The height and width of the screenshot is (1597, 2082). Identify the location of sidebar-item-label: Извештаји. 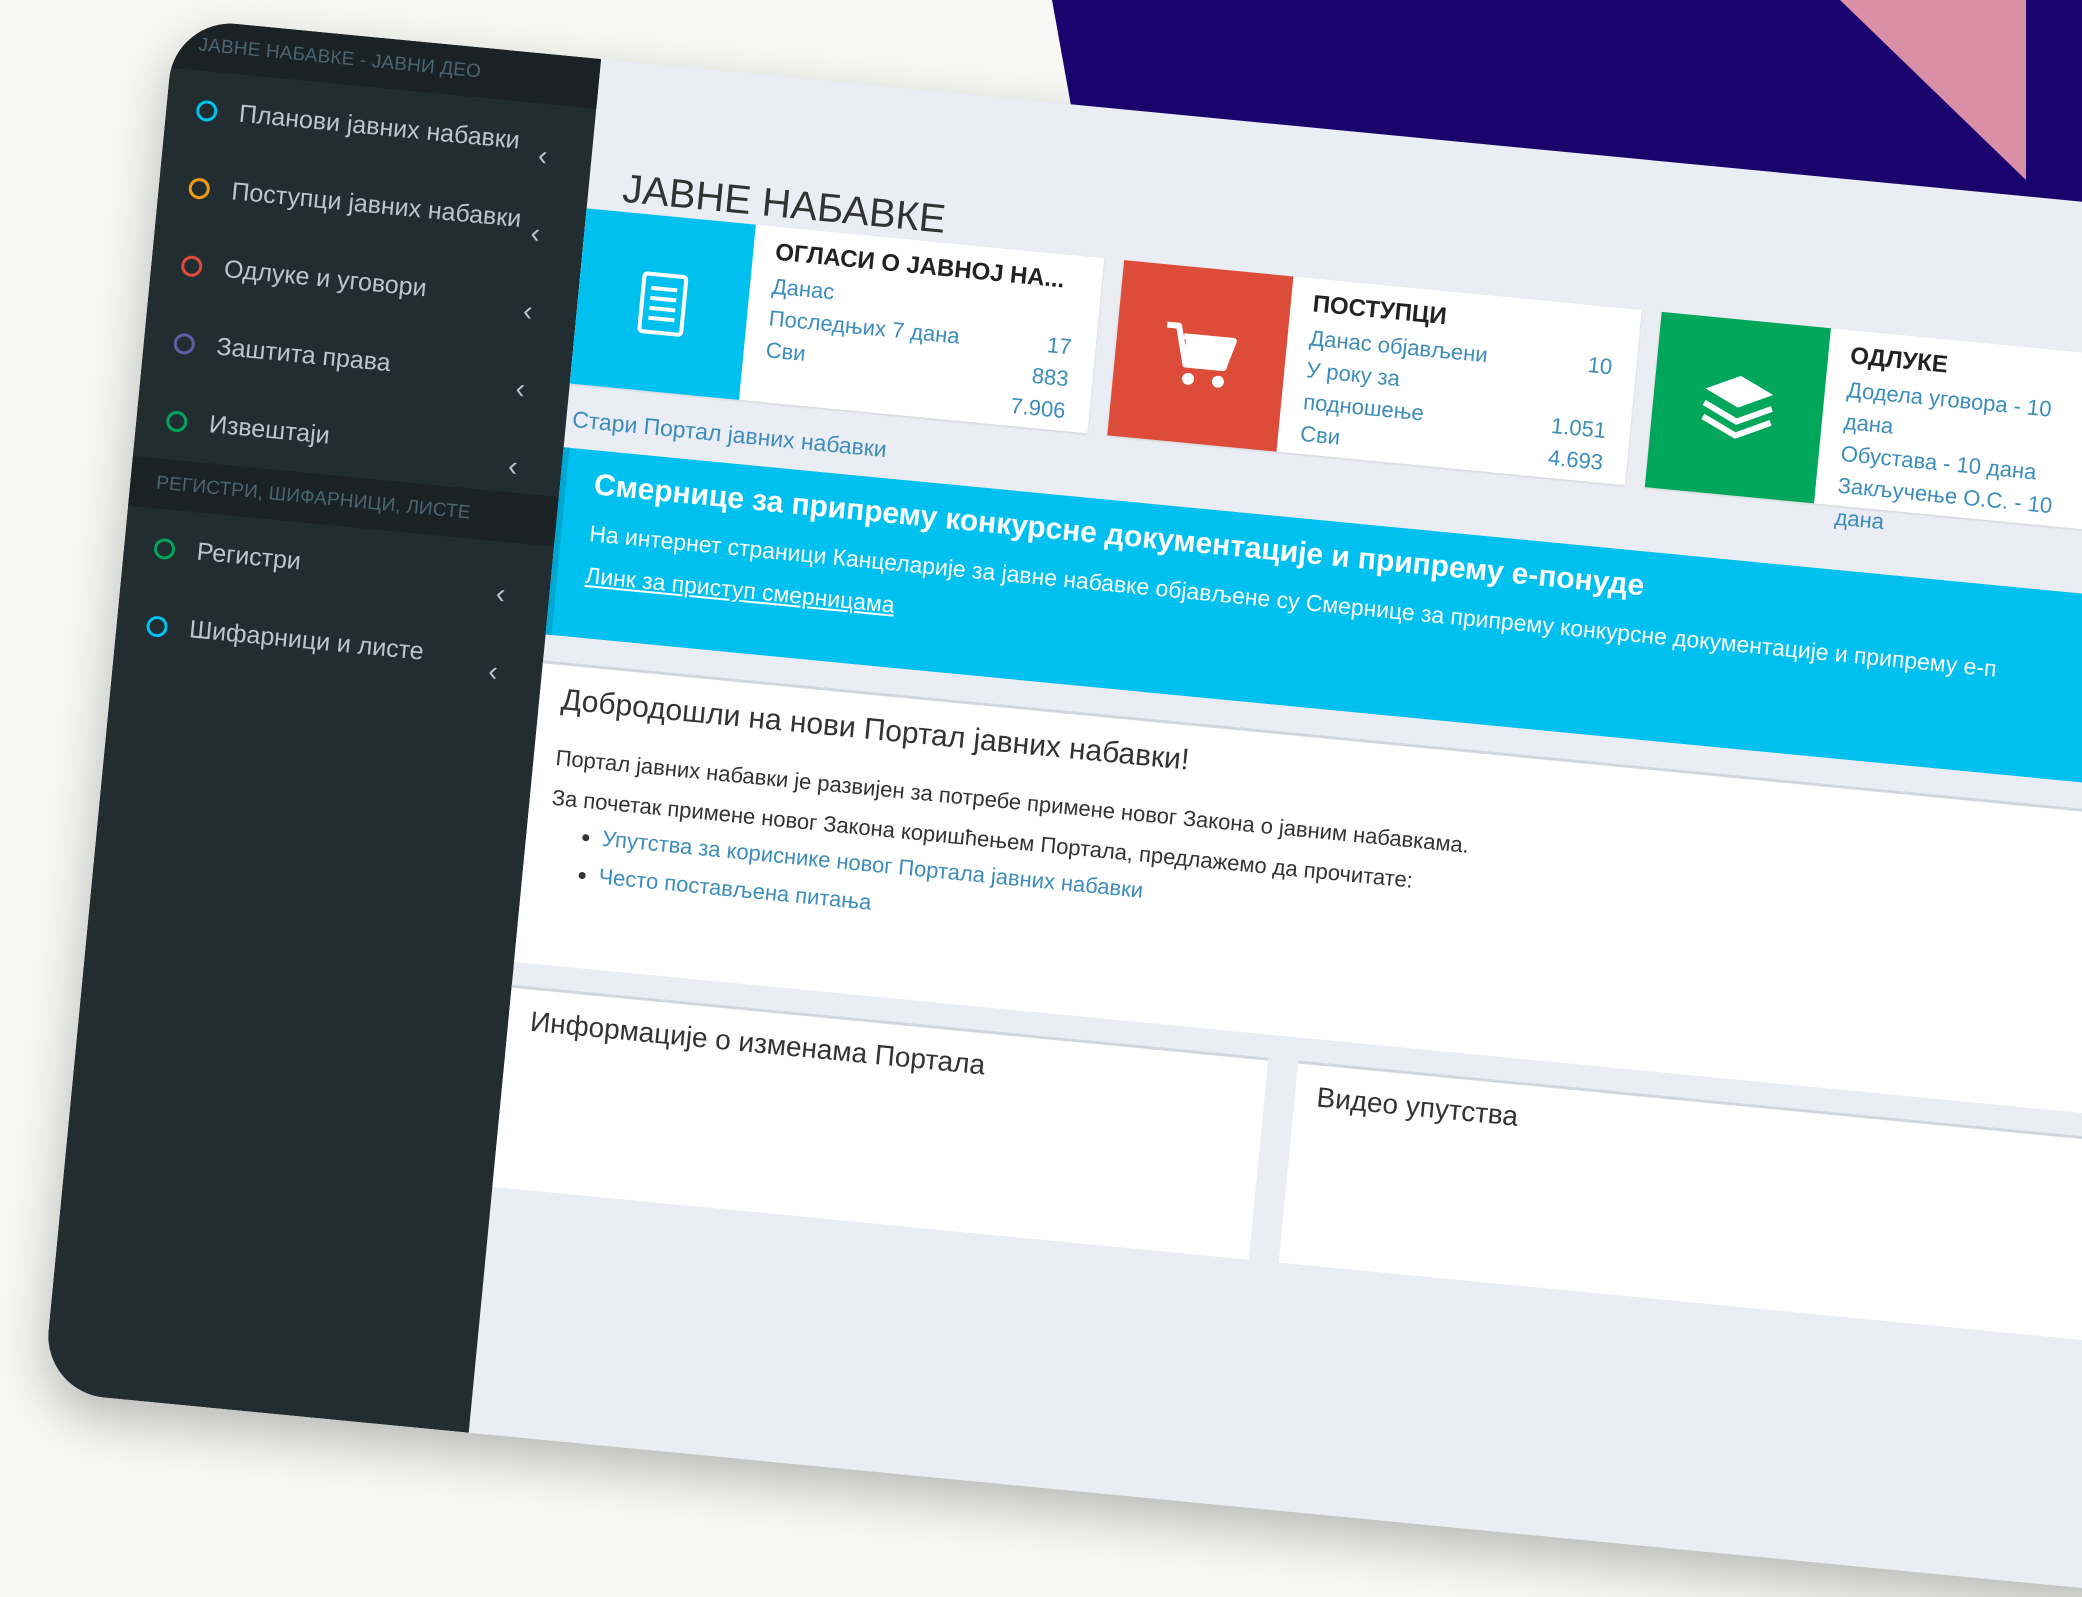
(269, 429).